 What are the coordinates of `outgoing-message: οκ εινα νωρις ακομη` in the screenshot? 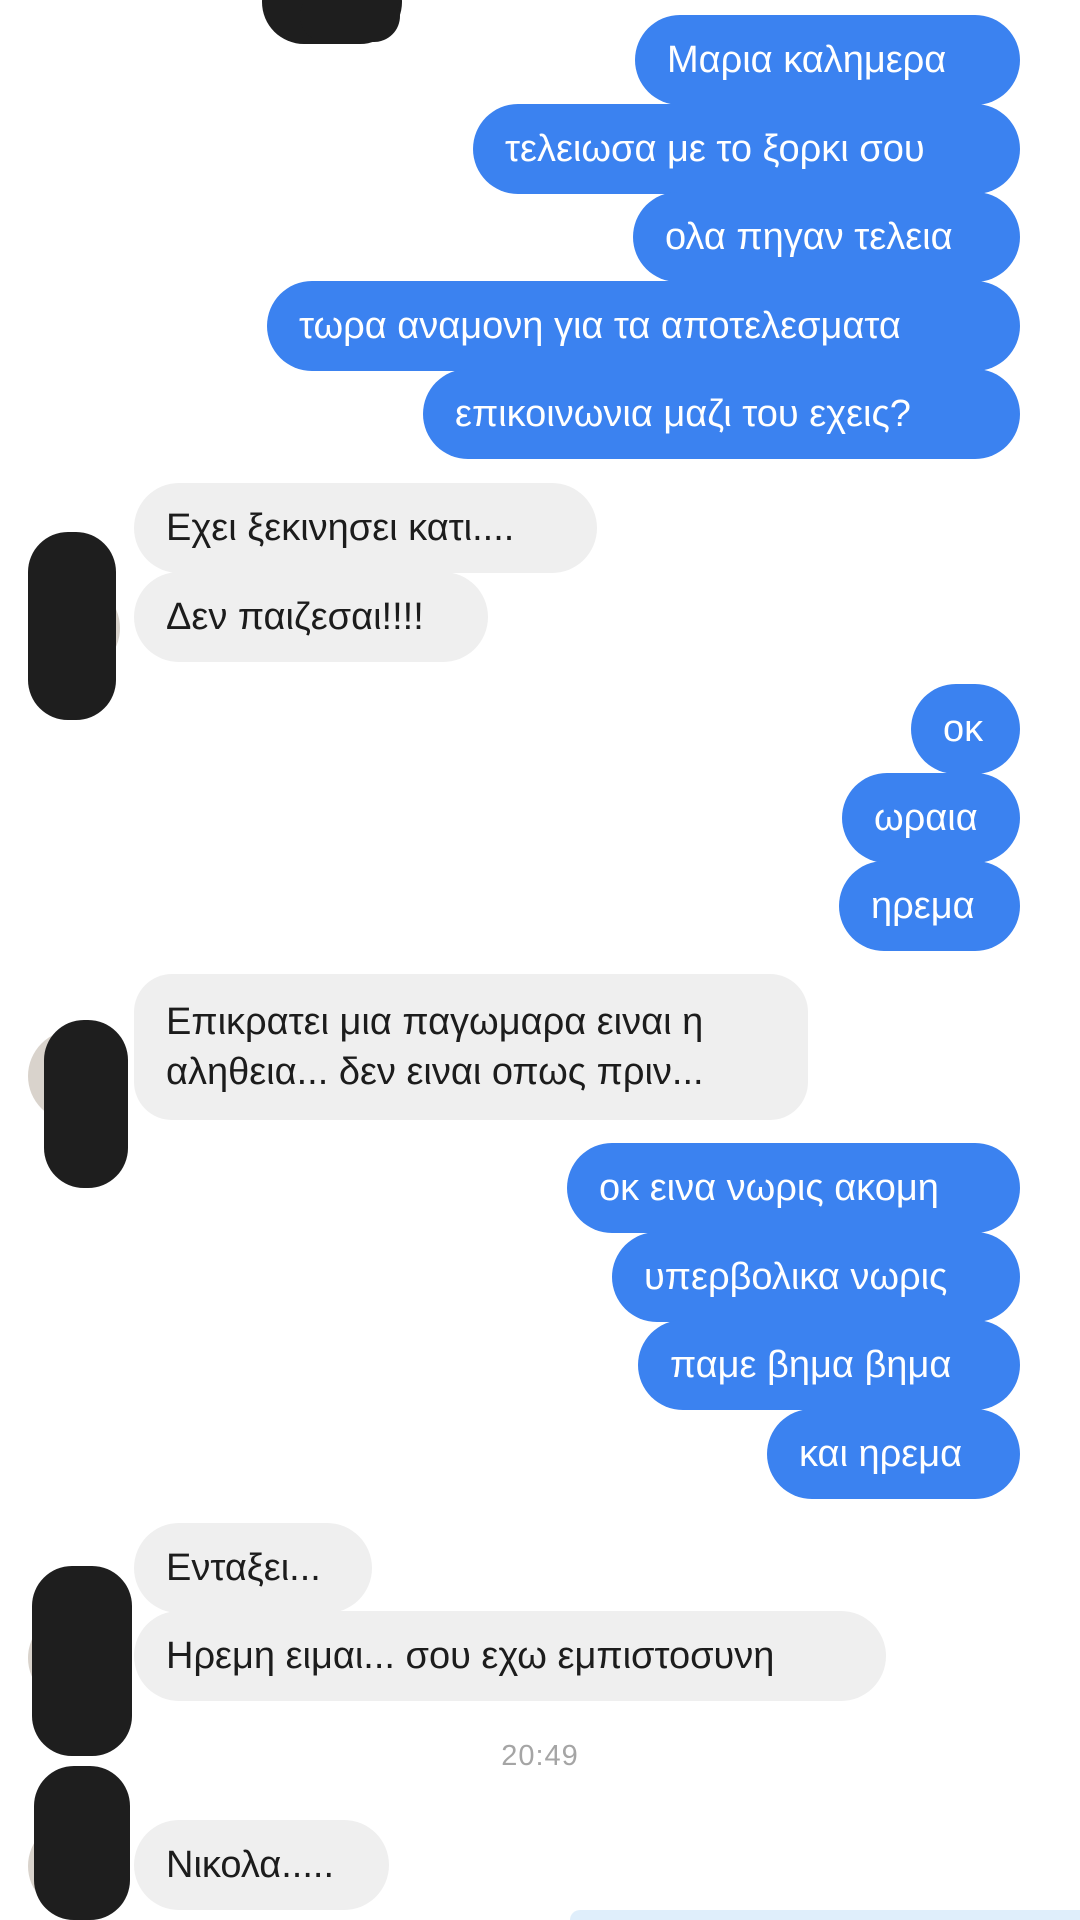 It's located at (793, 1188).